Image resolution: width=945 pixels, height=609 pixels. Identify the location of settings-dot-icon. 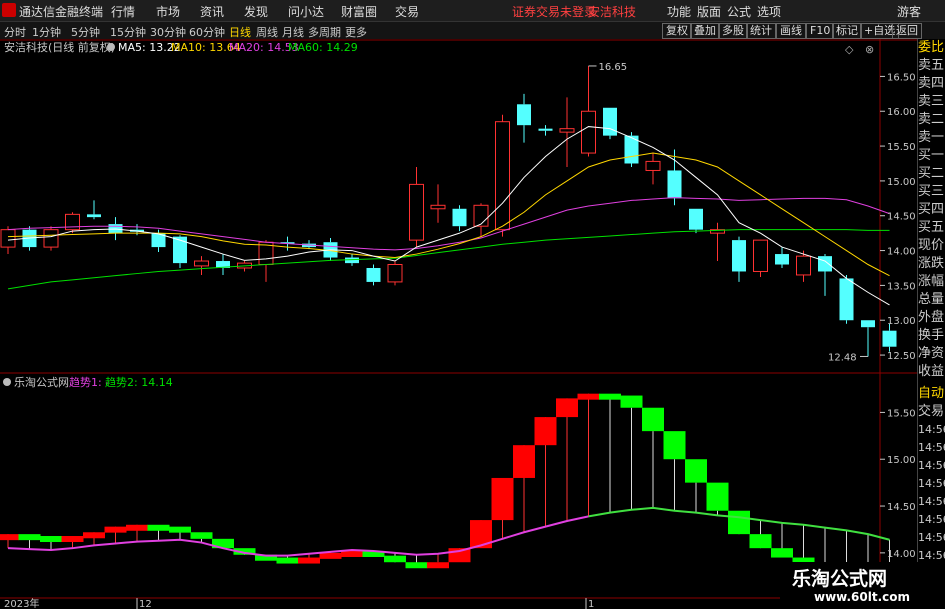
(111, 47).